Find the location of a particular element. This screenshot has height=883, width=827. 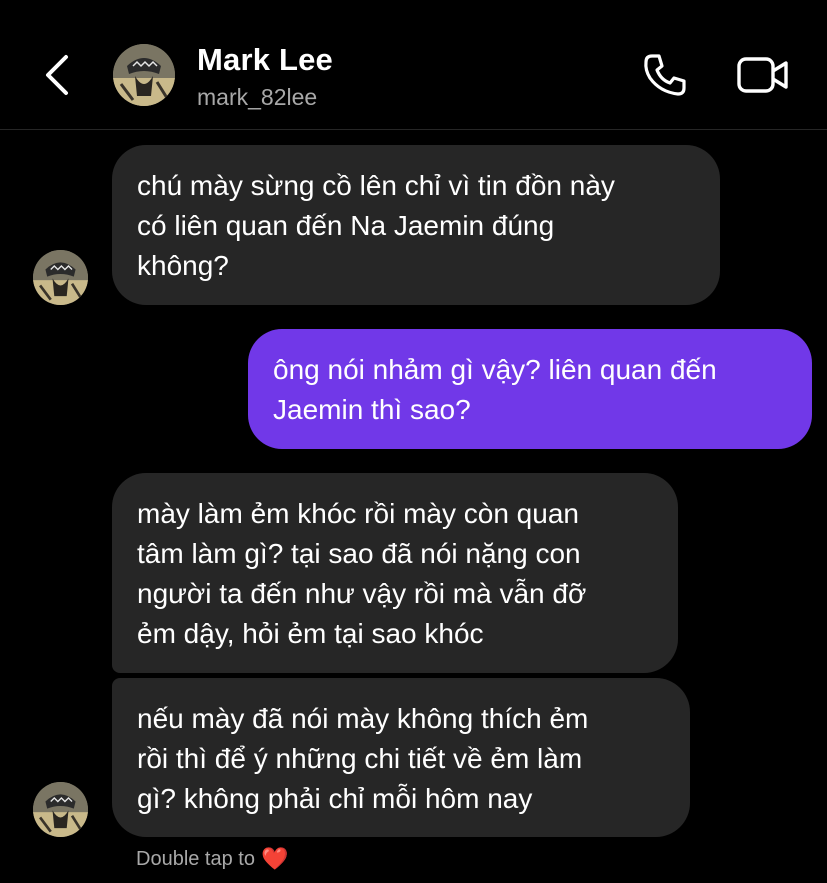

chat-header: Mark Lee mark_82lee is located at coordinates (413, 65).